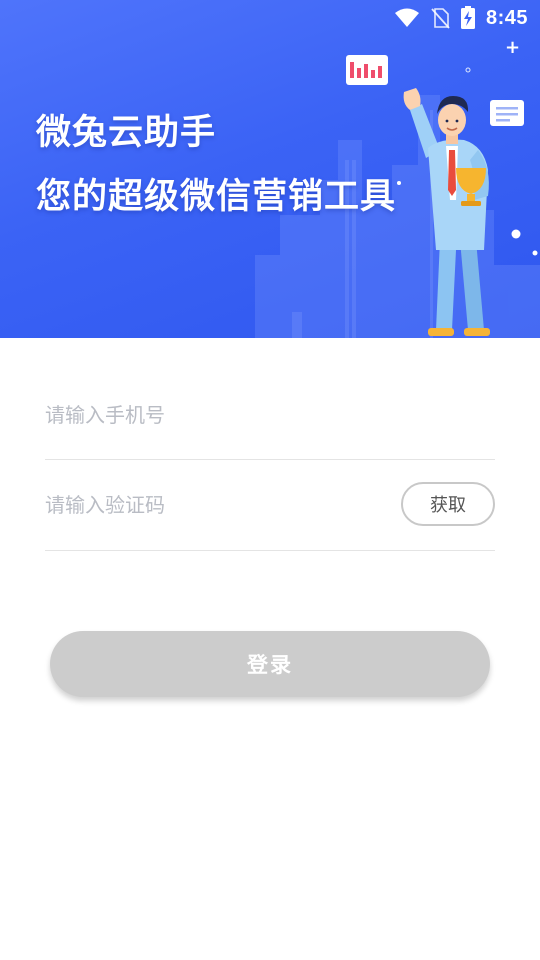 This screenshot has width=540, height=960. Describe the element at coordinates (367, 70) in the screenshot. I see `chart-card-icon` at that location.